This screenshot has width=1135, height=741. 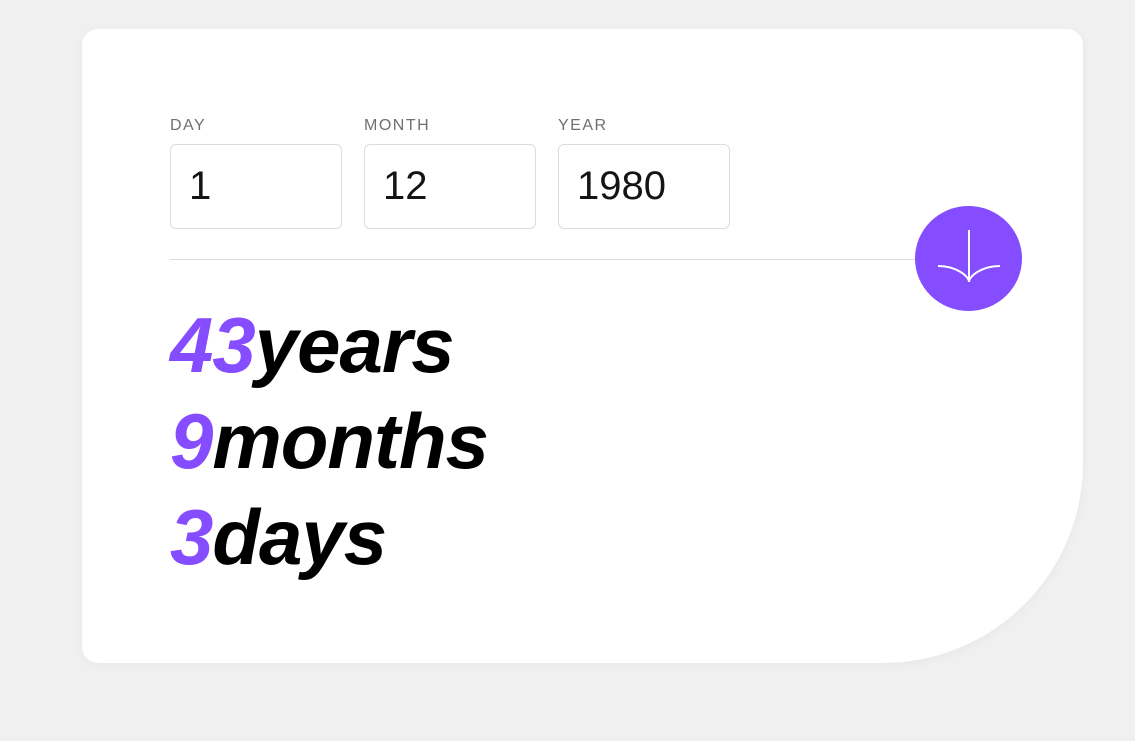 I want to click on days-value: 3, so click(x=191, y=537).